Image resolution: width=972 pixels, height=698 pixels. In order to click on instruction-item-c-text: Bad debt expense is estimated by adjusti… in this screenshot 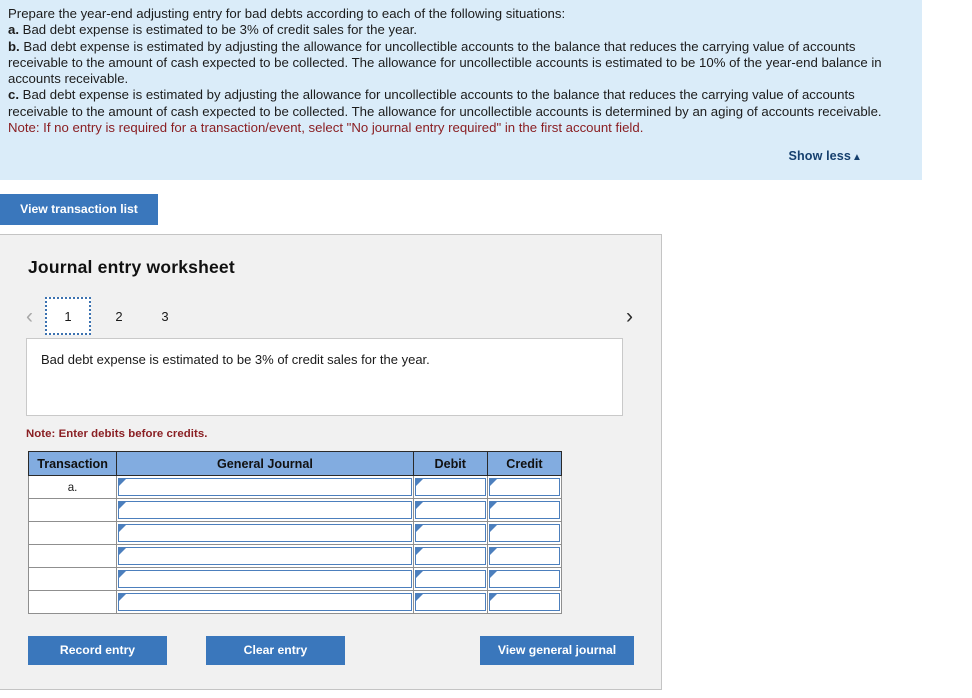, I will do `click(445, 103)`.